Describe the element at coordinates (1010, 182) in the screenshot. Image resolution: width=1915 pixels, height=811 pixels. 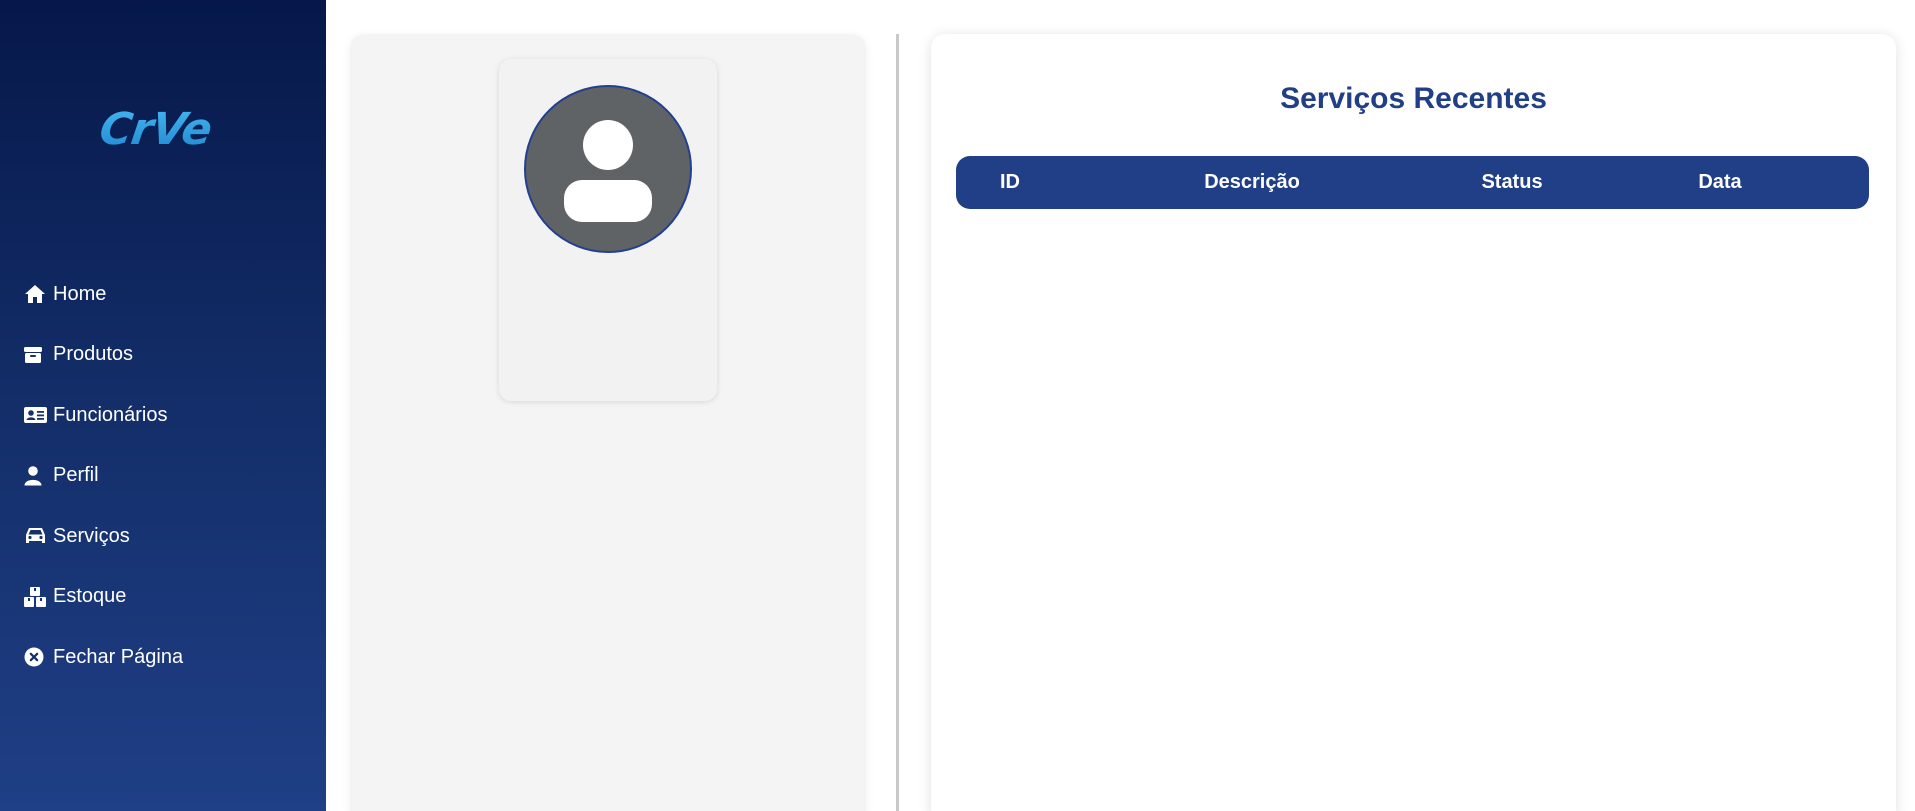
I see `column-header-id: ID` at that location.